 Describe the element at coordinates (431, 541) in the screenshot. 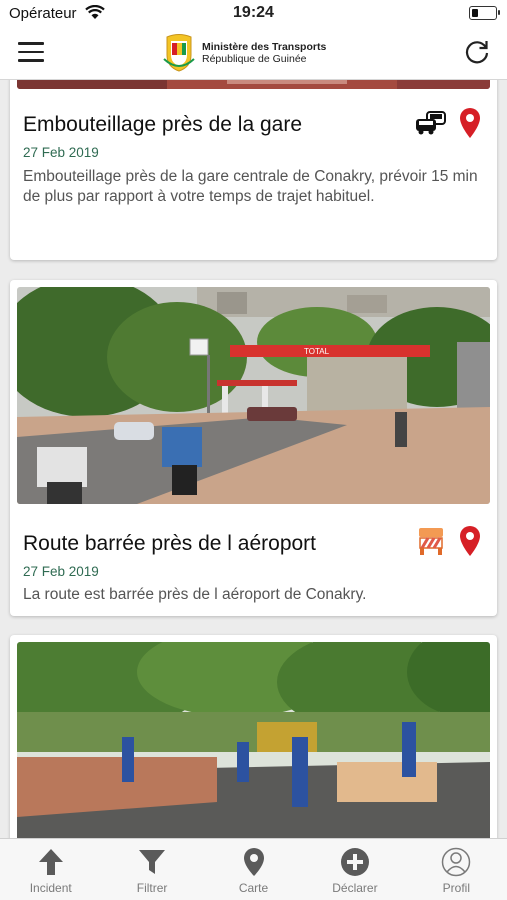

I see `road-barrier-icon` at that location.